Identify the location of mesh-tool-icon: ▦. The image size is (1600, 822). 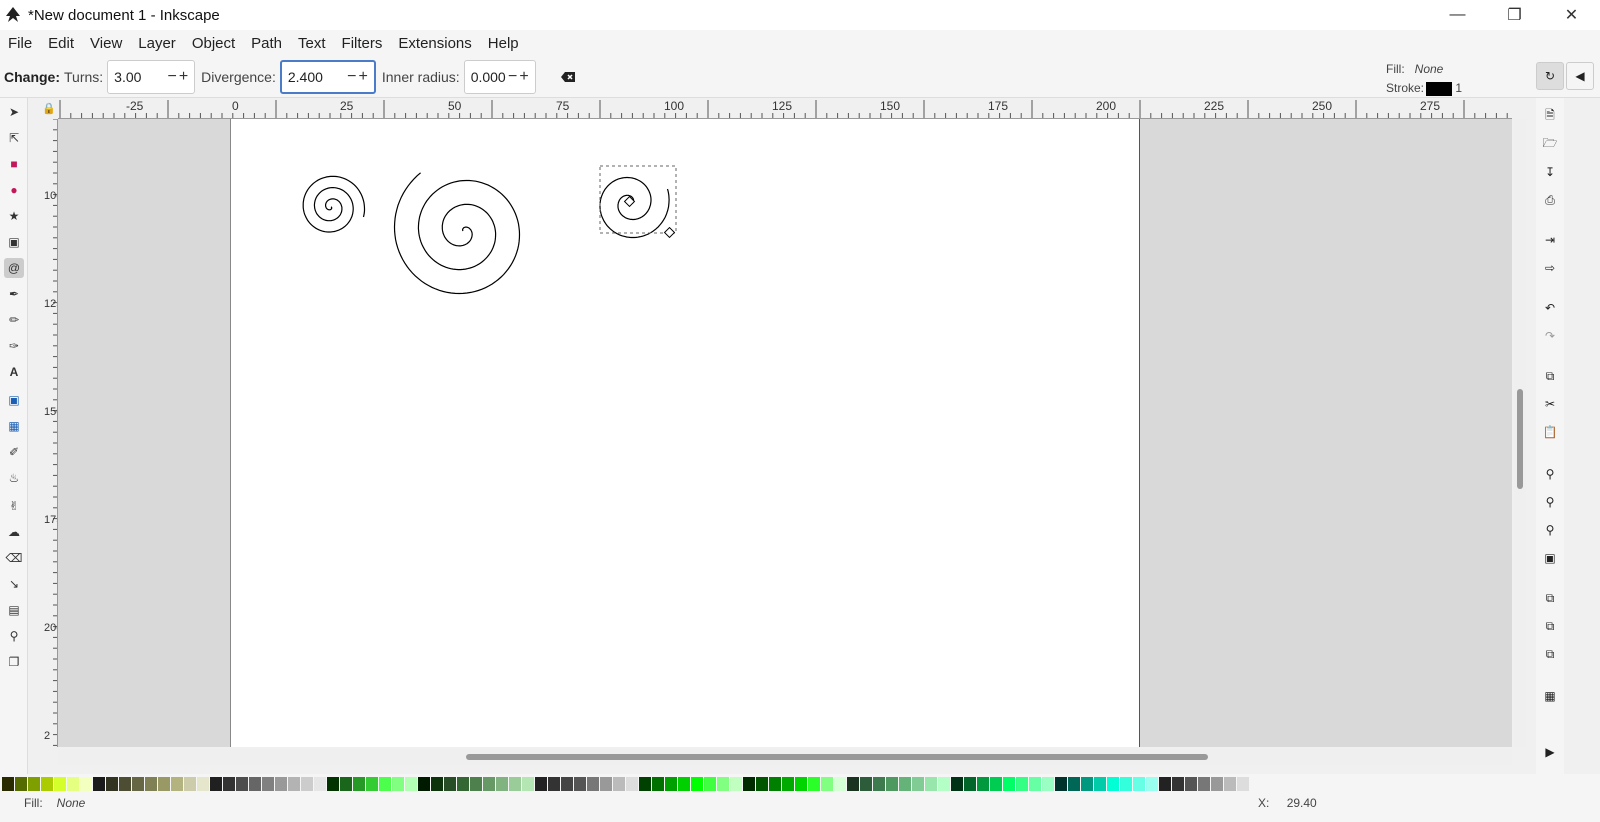
(14, 426).